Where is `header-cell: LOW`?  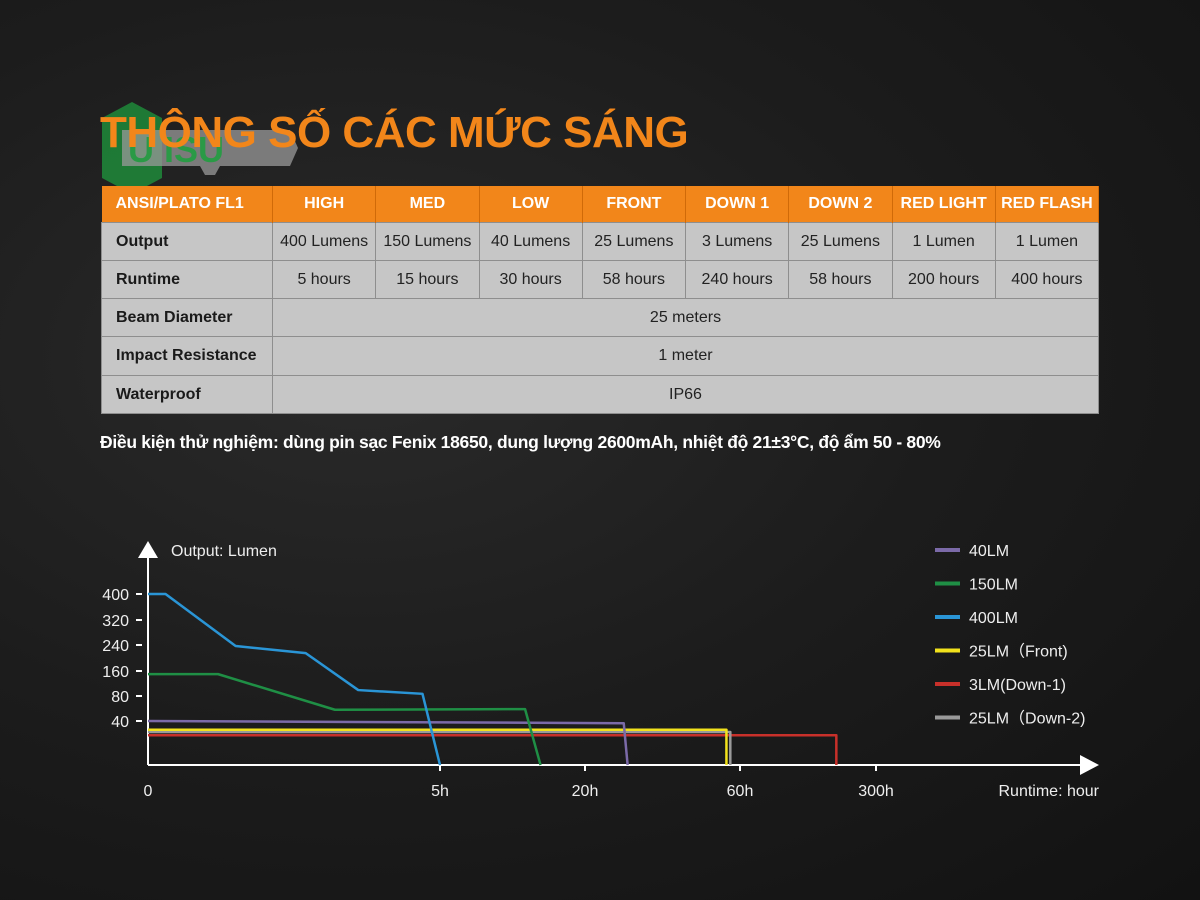 header-cell: LOW is located at coordinates (531, 204).